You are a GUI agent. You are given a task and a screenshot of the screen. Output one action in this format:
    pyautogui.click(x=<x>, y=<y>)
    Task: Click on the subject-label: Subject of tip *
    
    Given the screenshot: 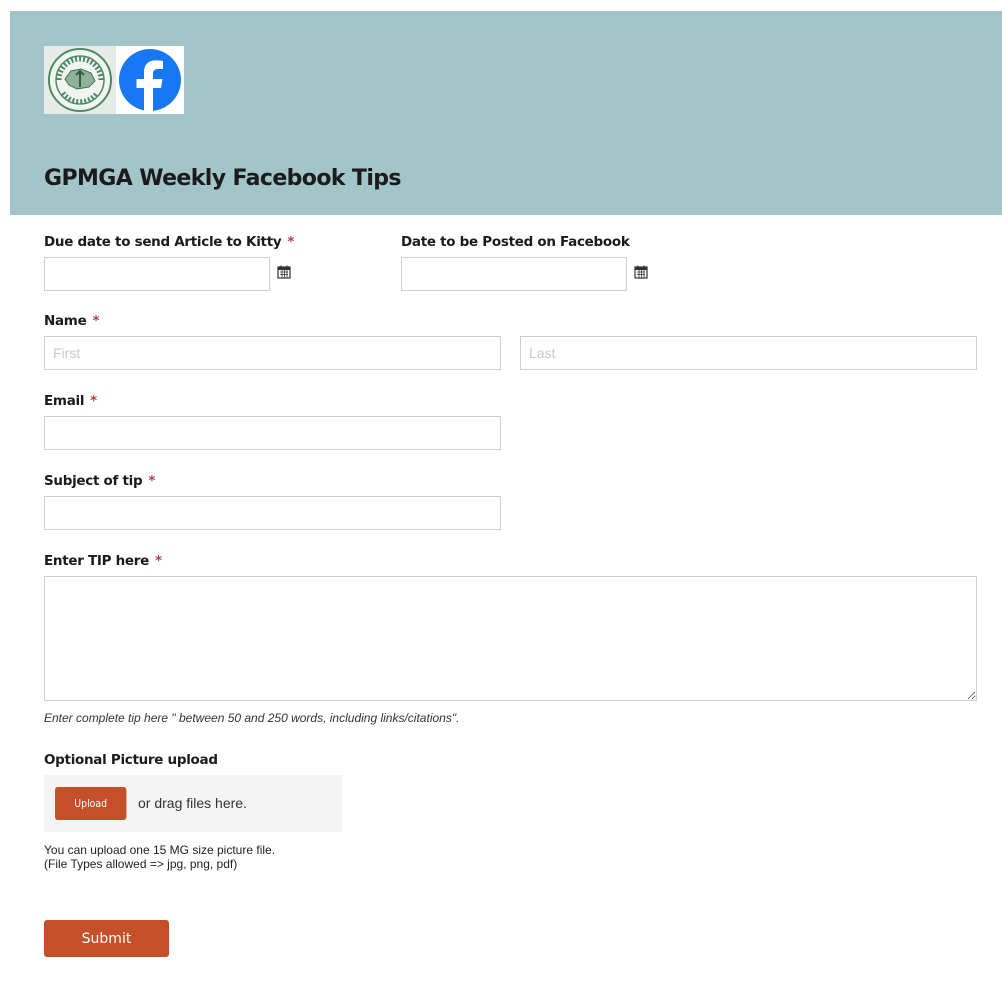 What is the action you would take?
    pyautogui.click(x=99, y=481)
    